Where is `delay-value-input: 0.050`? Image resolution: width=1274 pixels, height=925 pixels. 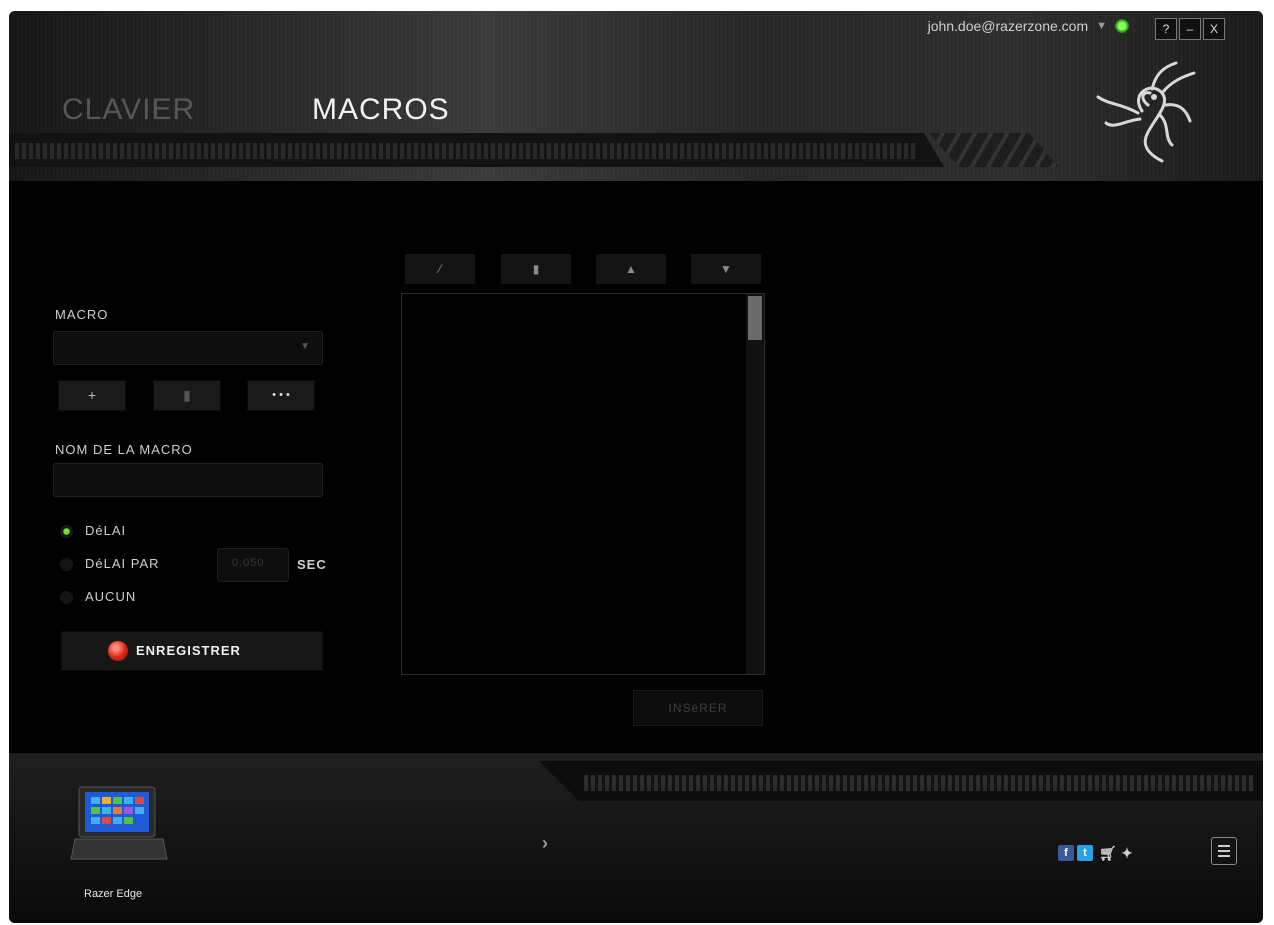
delay-value-input: 0.050 is located at coordinates (253, 565).